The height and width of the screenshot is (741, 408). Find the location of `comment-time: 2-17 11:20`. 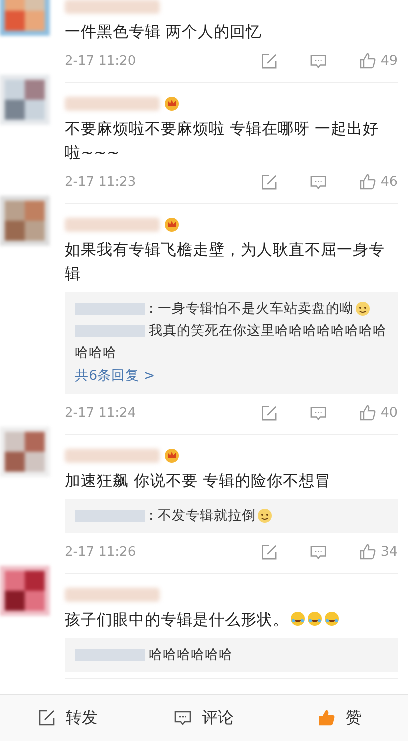

comment-time: 2-17 11:20 is located at coordinates (100, 61).